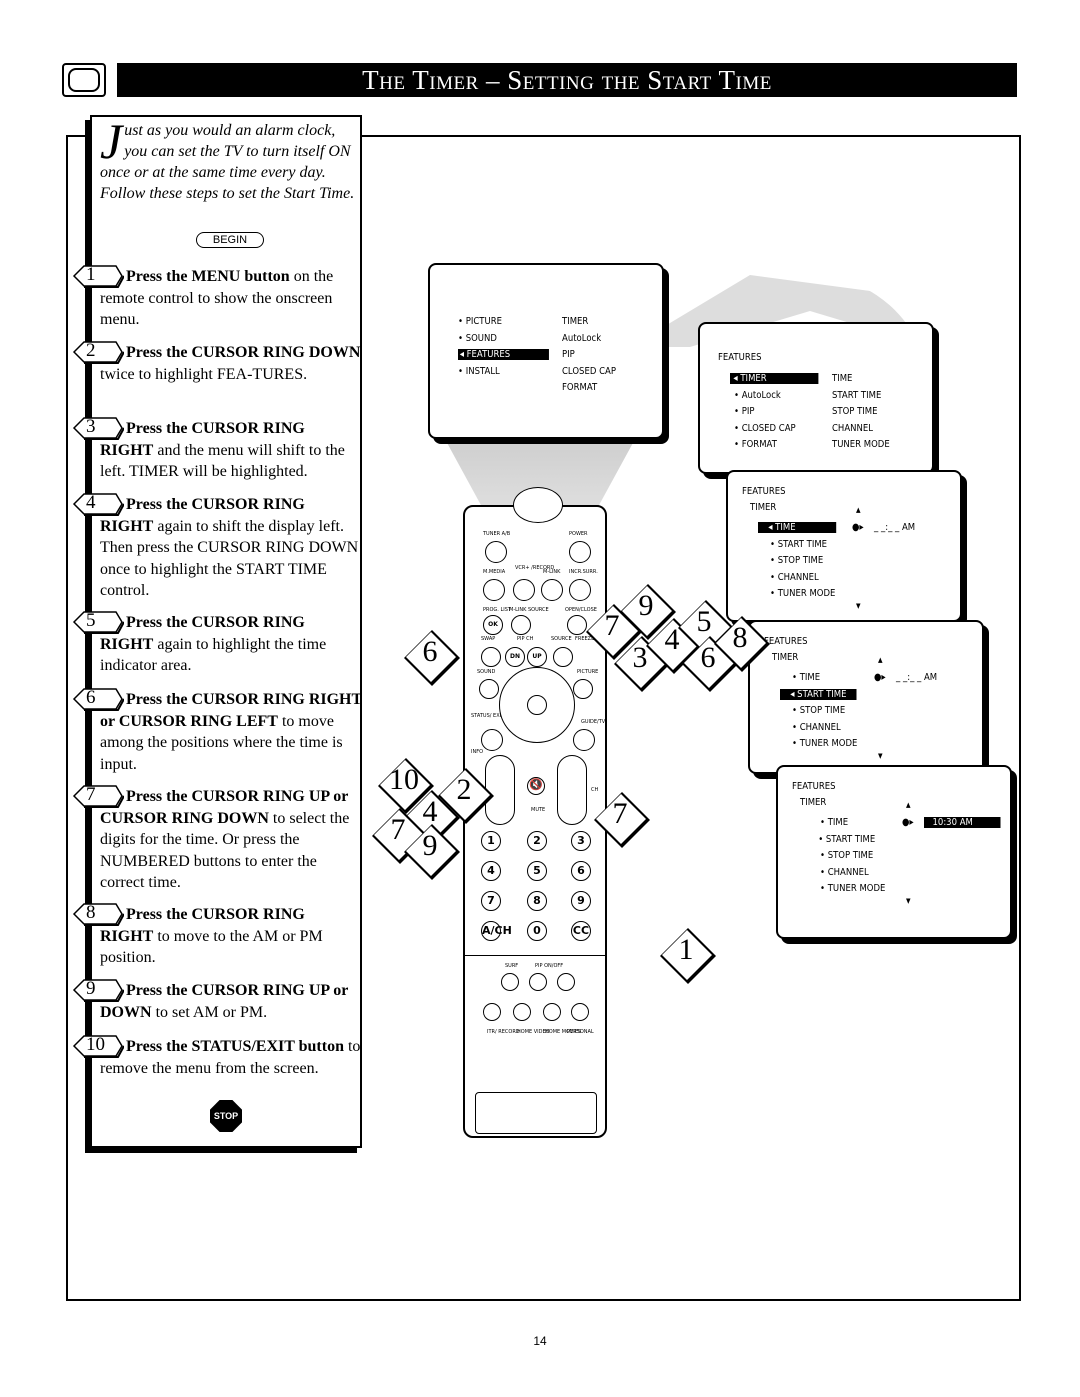 Image resolution: width=1080 pixels, height=1397 pixels. What do you see at coordinates (497, 610) in the screenshot?
I see `remote-label: PROG. LIST` at bounding box center [497, 610].